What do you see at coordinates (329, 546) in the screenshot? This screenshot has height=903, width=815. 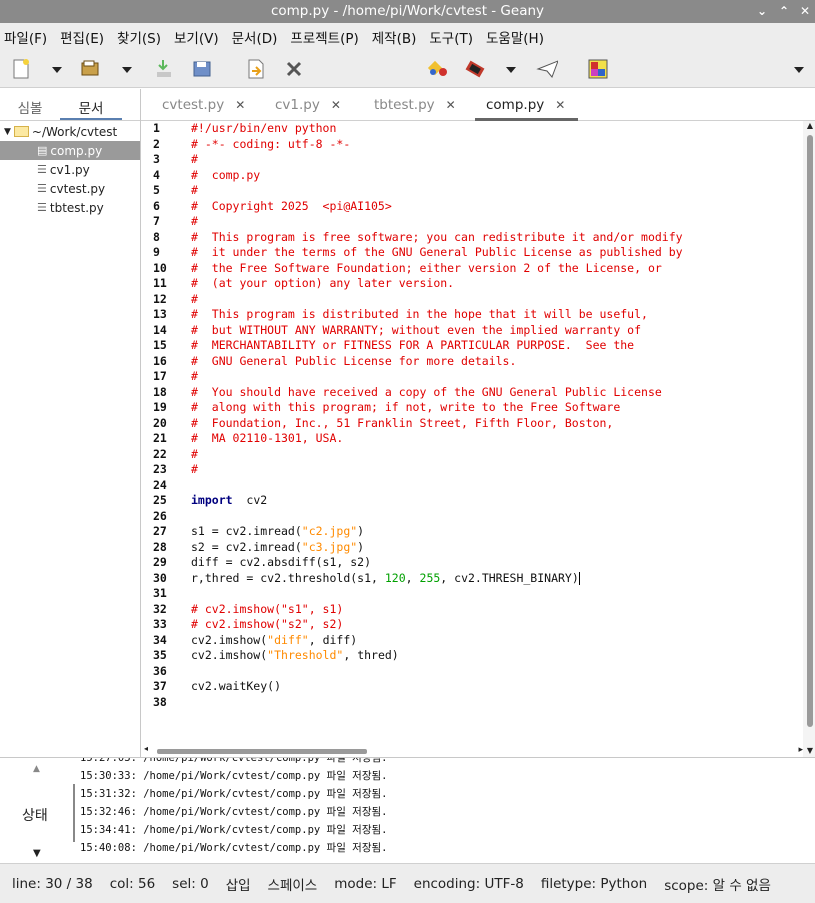 I see `code-token: "c3.jpg"` at bounding box center [329, 546].